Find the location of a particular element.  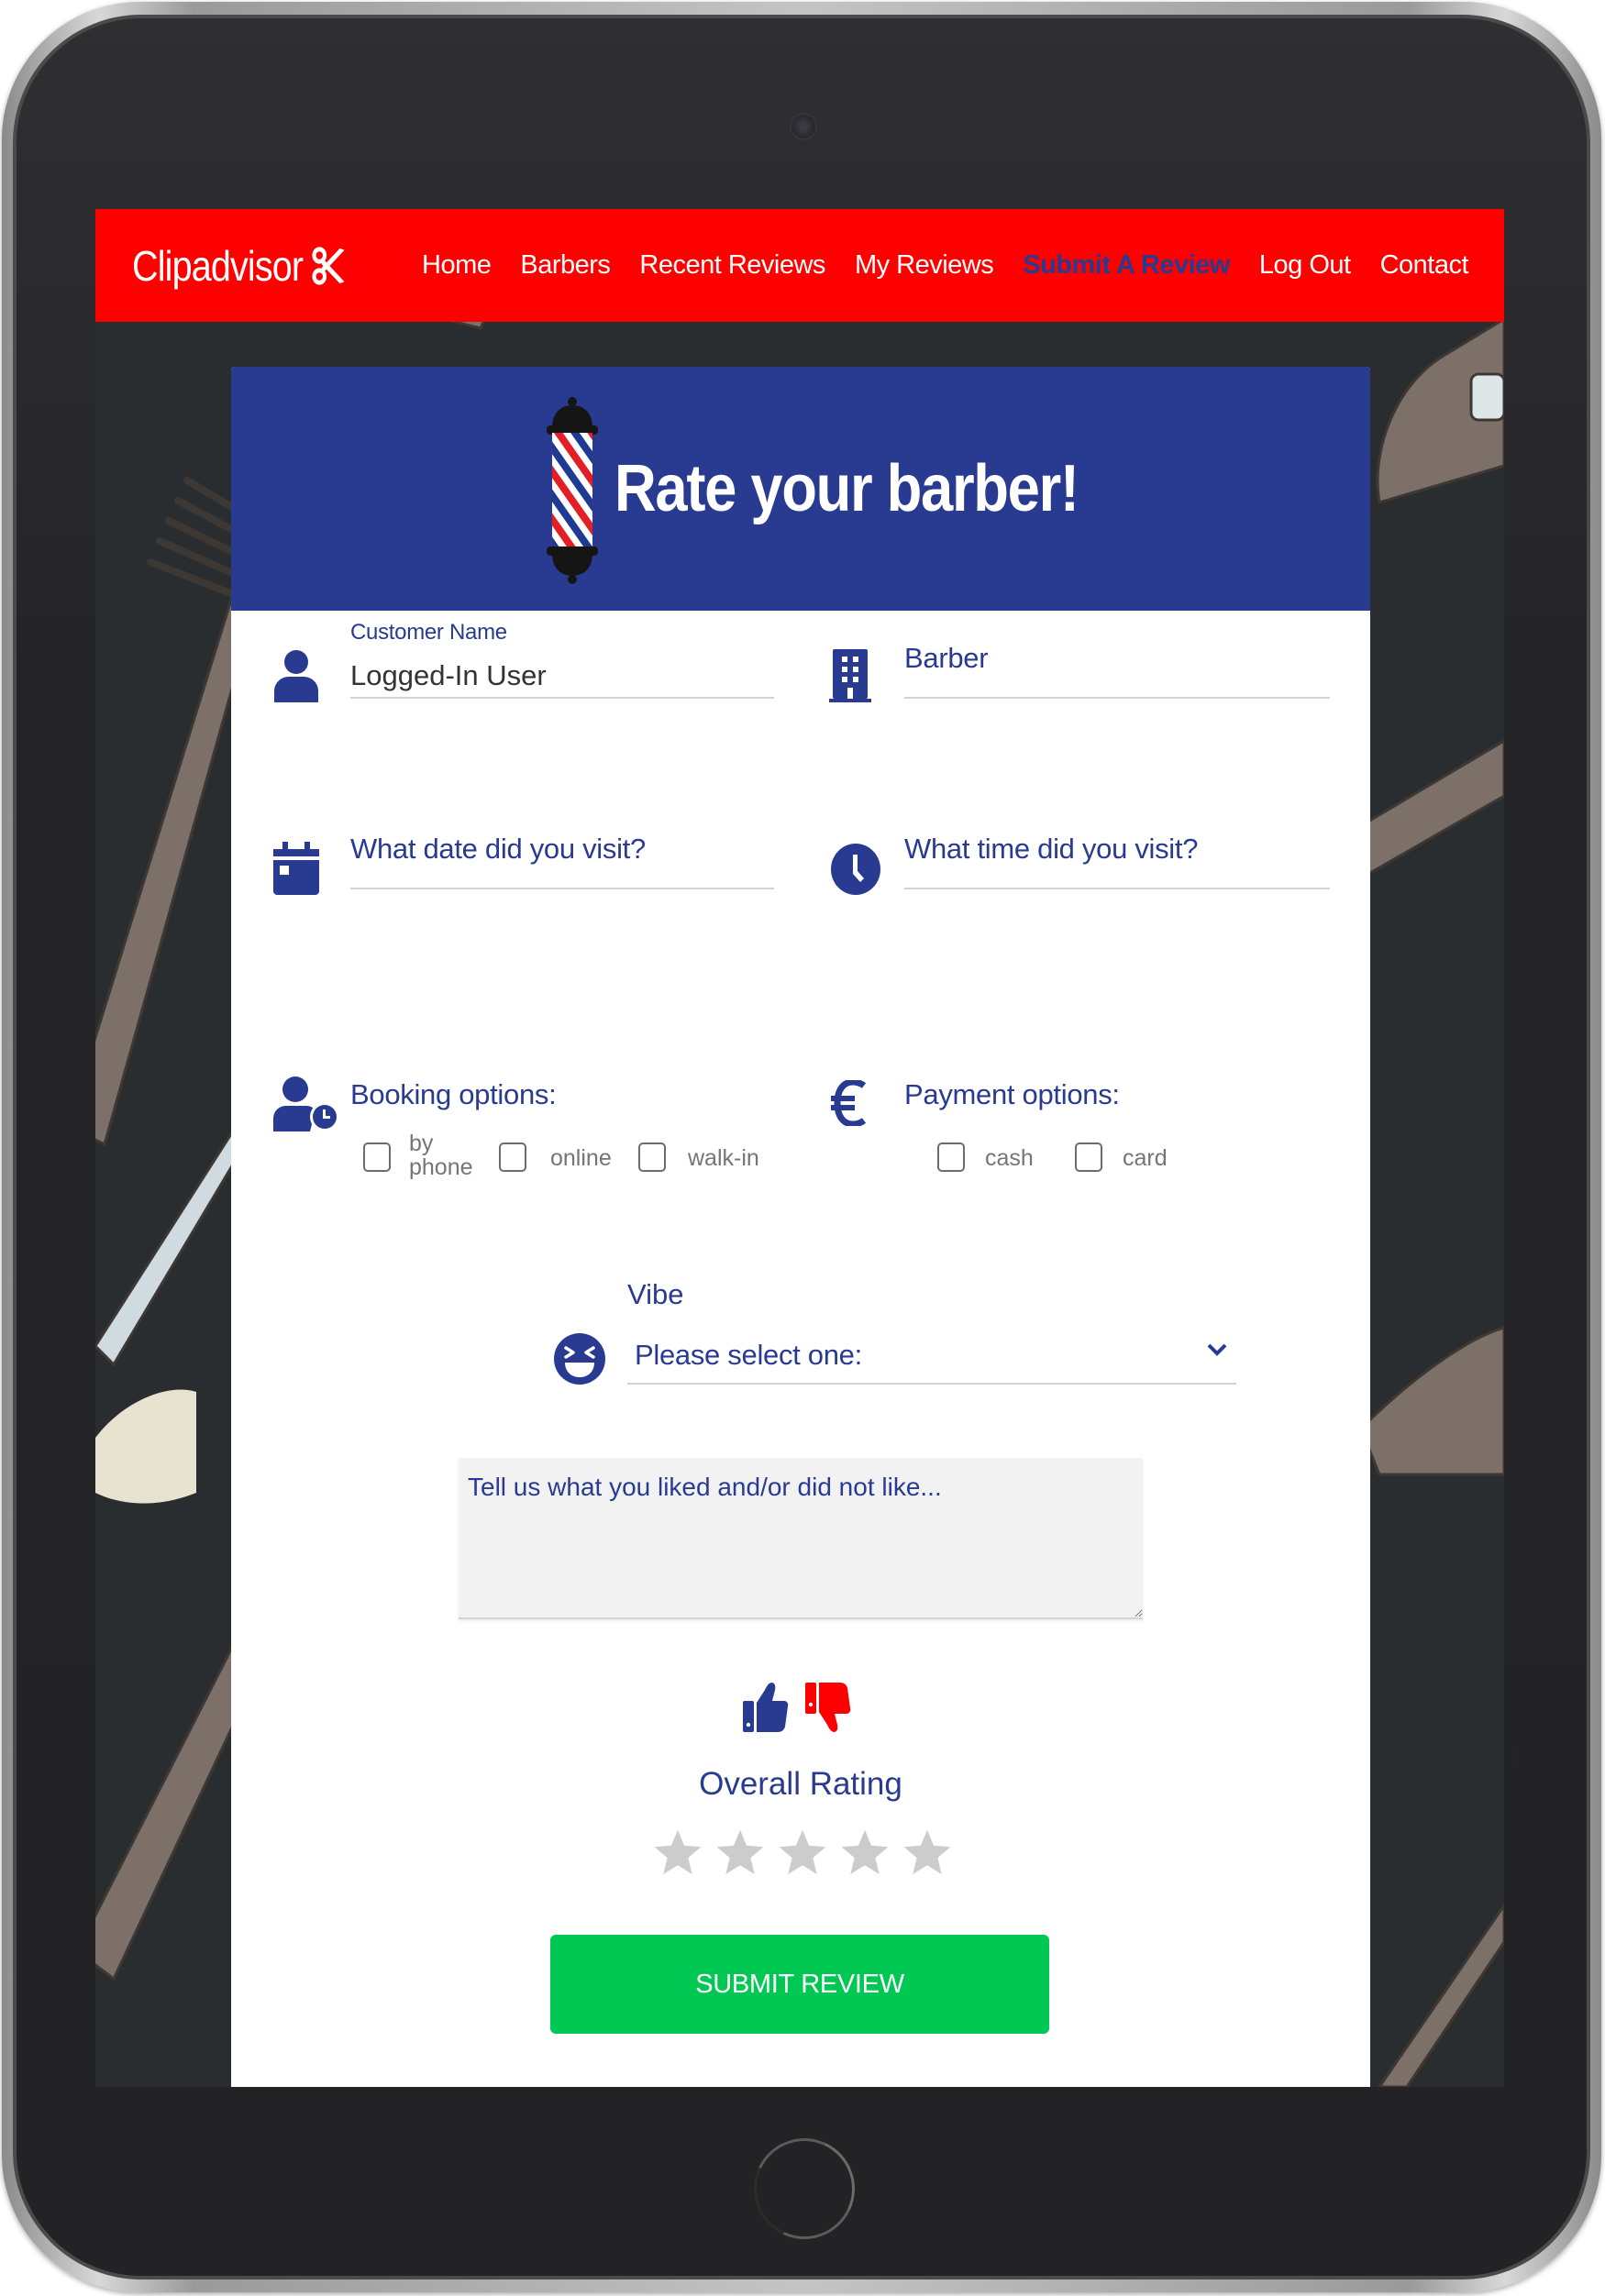

calendar-icon is located at coordinates (296, 868).